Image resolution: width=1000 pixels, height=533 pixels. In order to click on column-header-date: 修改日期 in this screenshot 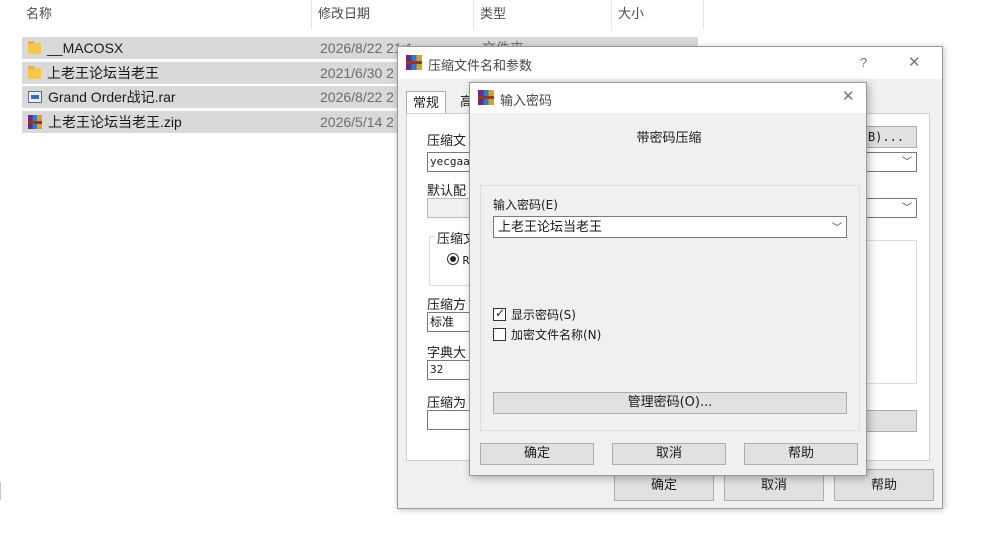, I will do `click(393, 15)`.